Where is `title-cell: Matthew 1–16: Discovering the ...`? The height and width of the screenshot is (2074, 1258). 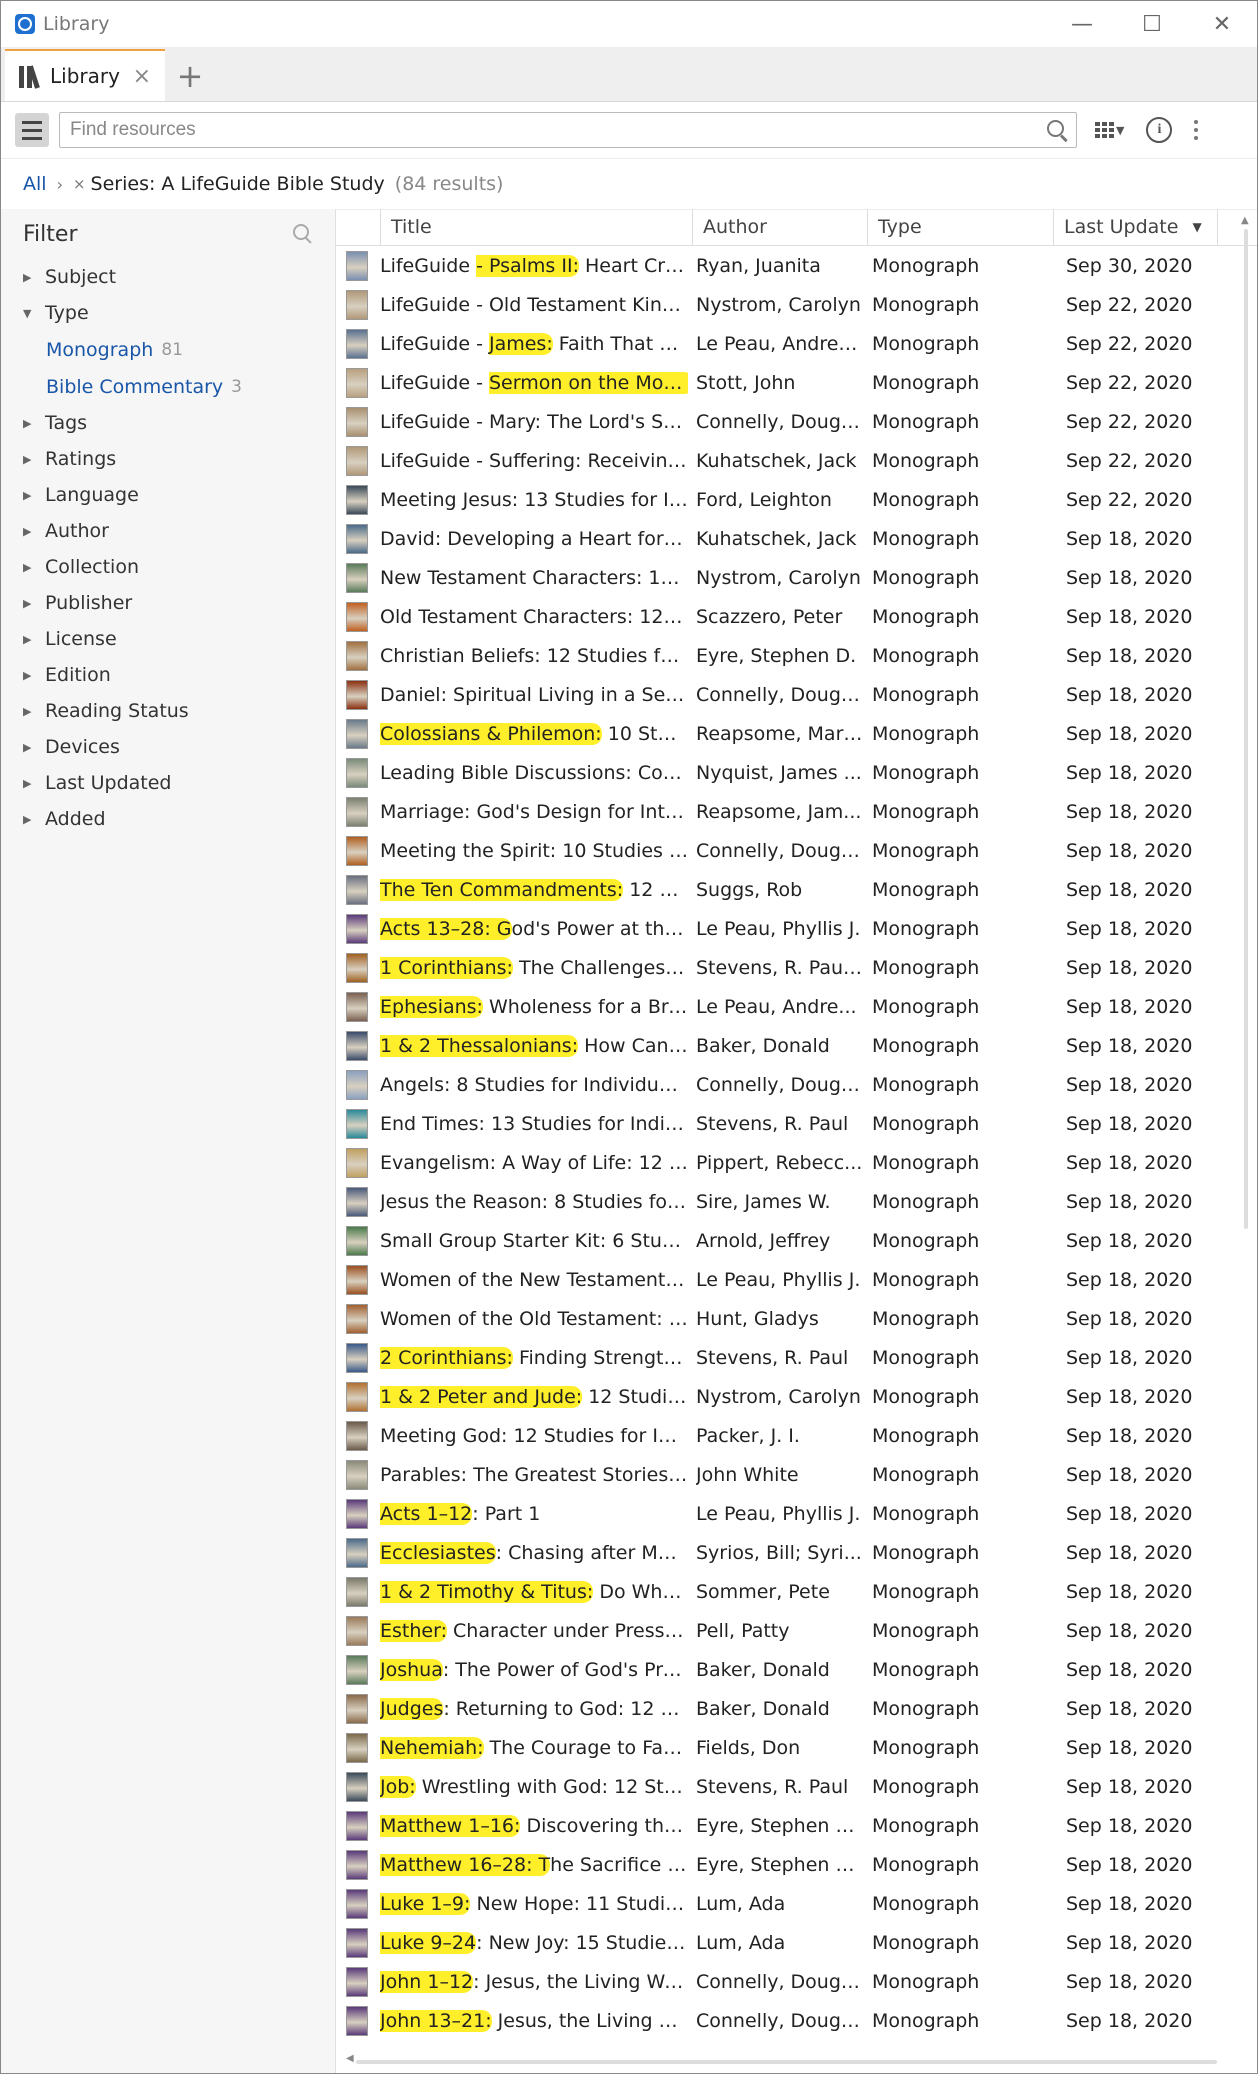
title-cell: Matthew 1–16: Discovering the ... is located at coordinates (534, 1825).